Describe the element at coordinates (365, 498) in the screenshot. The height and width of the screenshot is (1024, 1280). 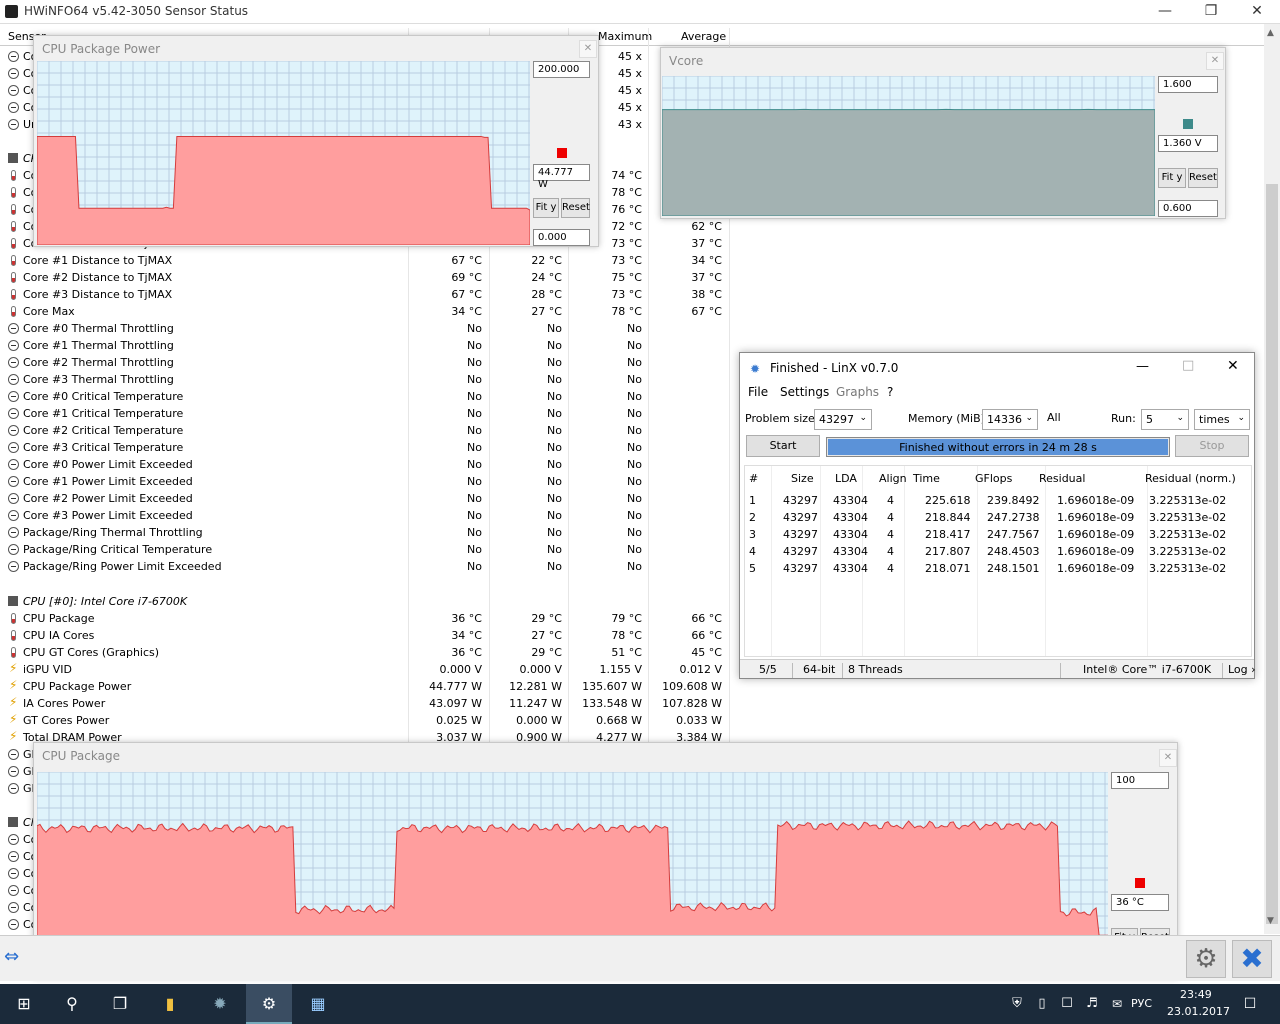
I see `sensor-row: Core #2 Power Limit Exceeded No No No` at that location.